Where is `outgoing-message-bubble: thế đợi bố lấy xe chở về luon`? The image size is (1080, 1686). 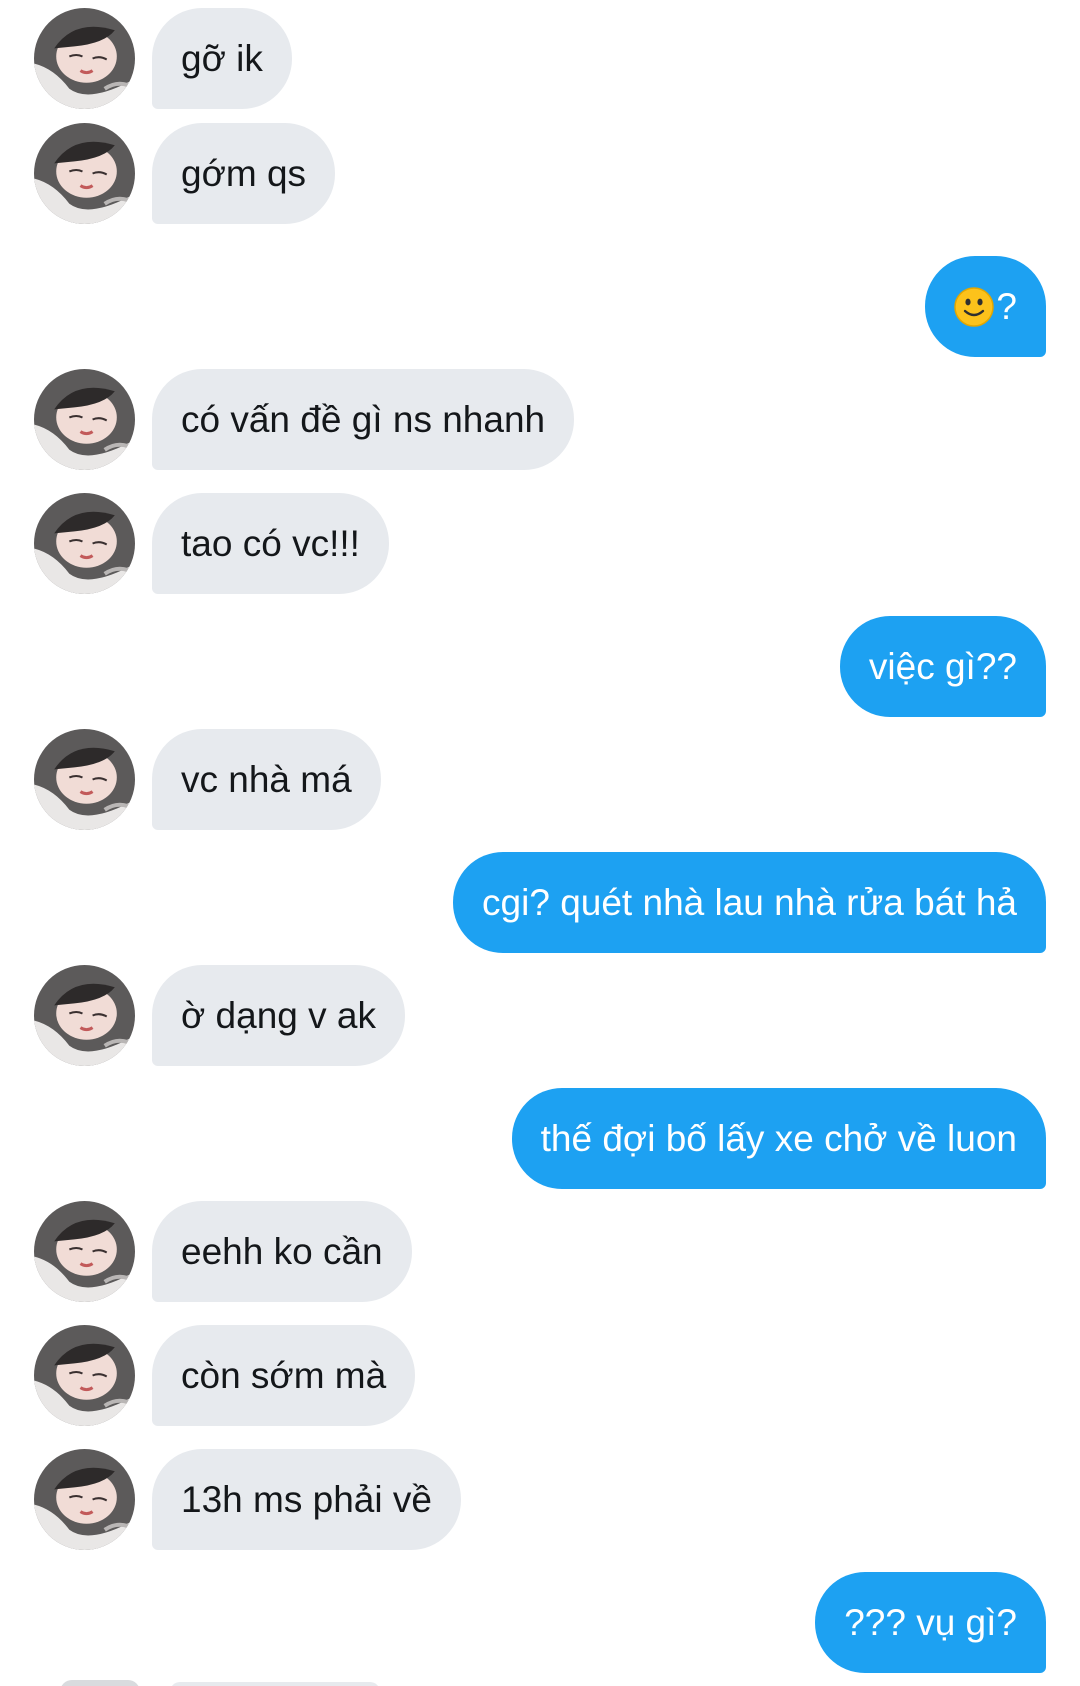 outgoing-message-bubble: thế đợi bố lấy xe chở về luon is located at coordinates (778, 1138).